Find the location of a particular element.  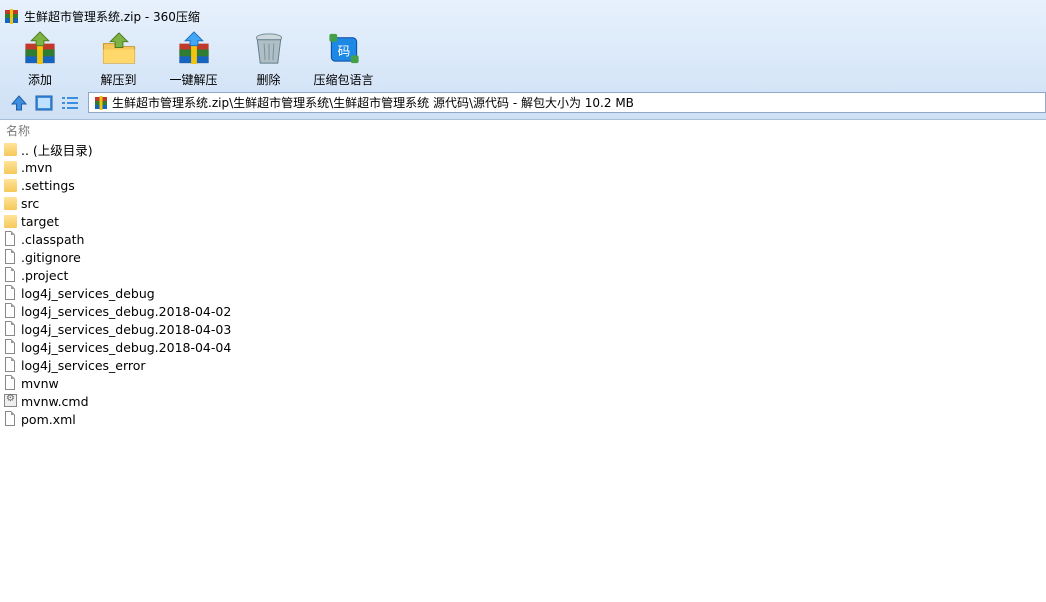

list-item: .classpath is located at coordinates (523, 239).